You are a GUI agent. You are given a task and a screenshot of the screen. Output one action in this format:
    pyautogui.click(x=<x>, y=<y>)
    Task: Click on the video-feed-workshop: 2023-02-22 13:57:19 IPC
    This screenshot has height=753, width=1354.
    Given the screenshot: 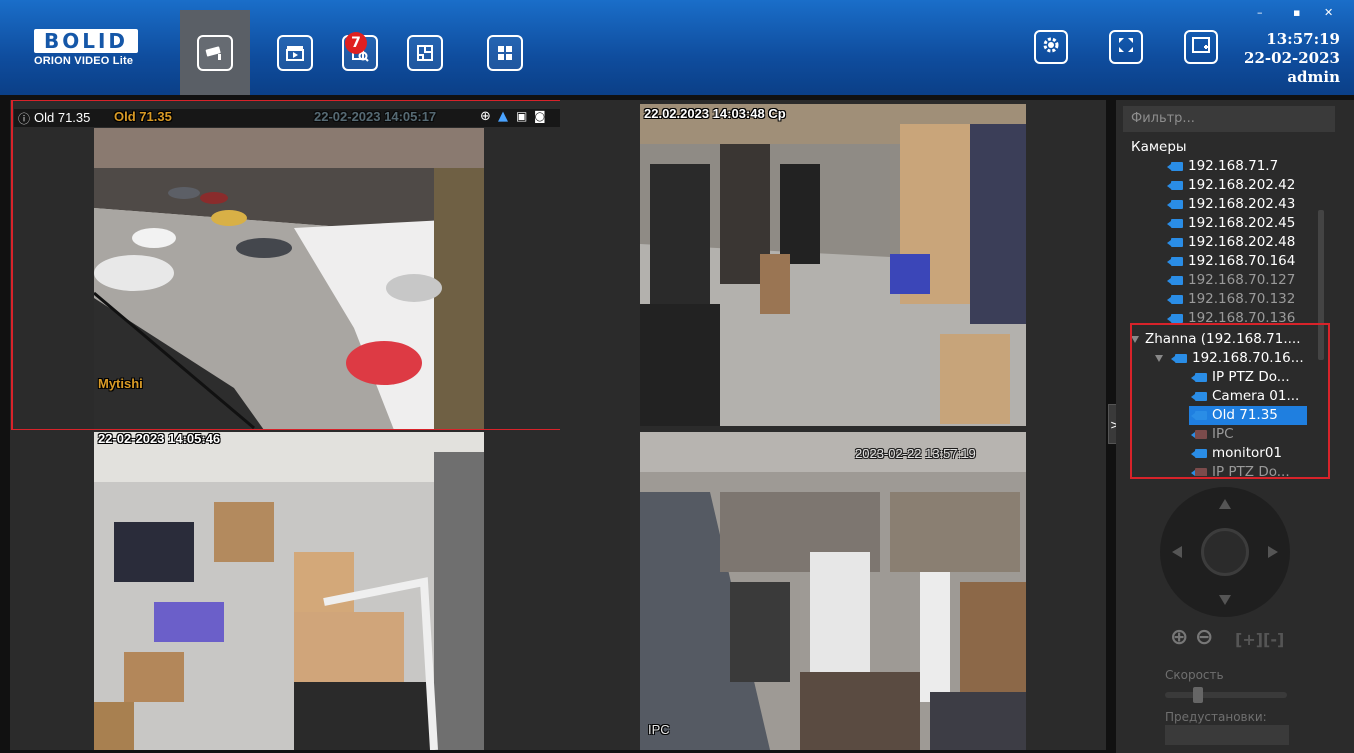 What is the action you would take?
    pyautogui.click(x=833, y=591)
    